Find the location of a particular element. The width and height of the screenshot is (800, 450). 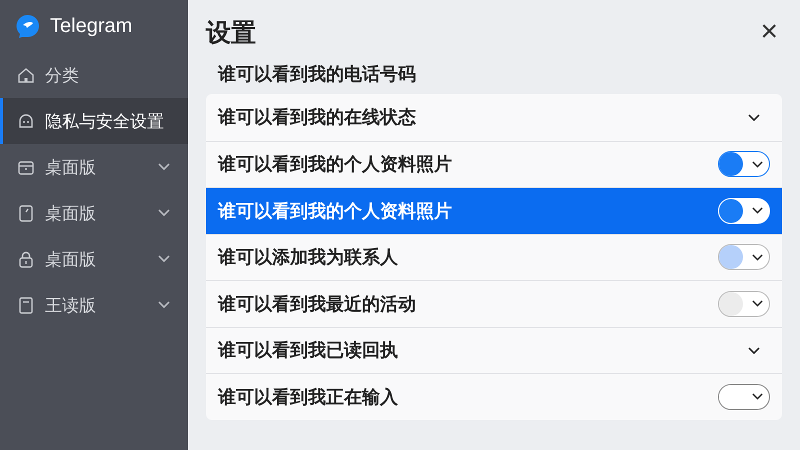

settings-row: 谁可以添加我为联系人 is located at coordinates (494, 257).